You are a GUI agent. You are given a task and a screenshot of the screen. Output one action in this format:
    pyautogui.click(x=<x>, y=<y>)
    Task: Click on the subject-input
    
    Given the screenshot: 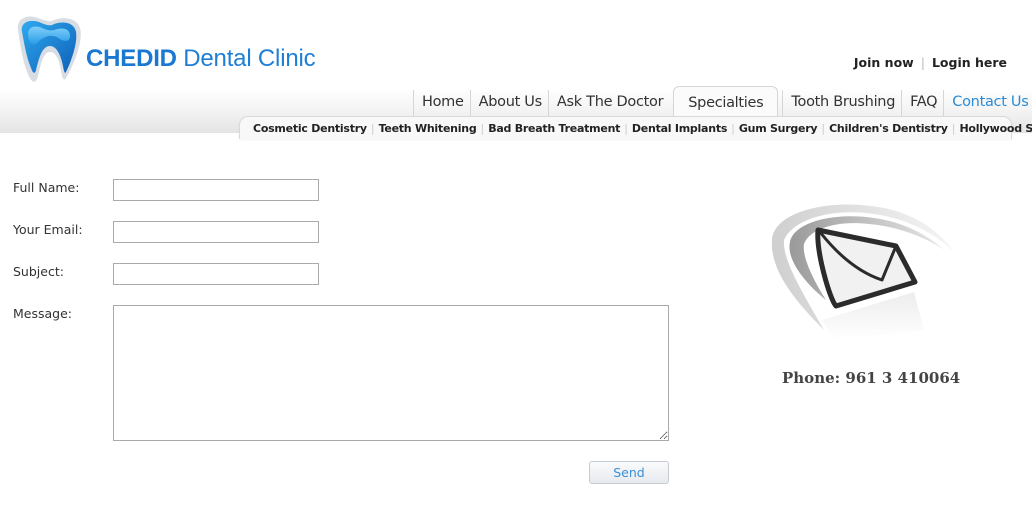 What is the action you would take?
    pyautogui.click(x=216, y=274)
    